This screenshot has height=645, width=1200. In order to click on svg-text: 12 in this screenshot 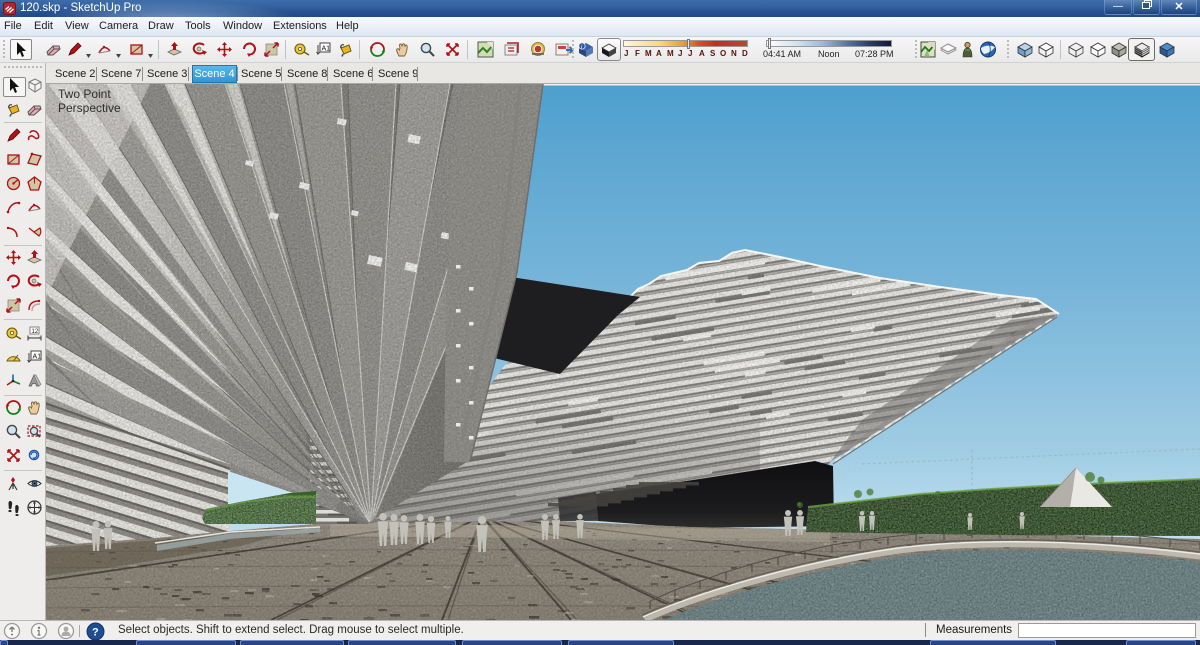, I will do `click(35, 332)`.